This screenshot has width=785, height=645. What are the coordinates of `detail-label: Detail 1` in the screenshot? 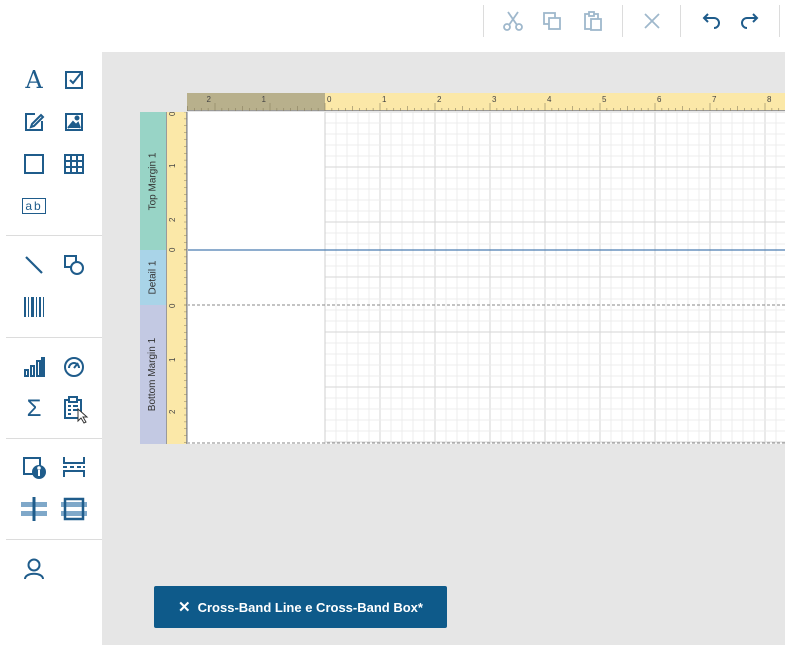 It's located at (153, 277).